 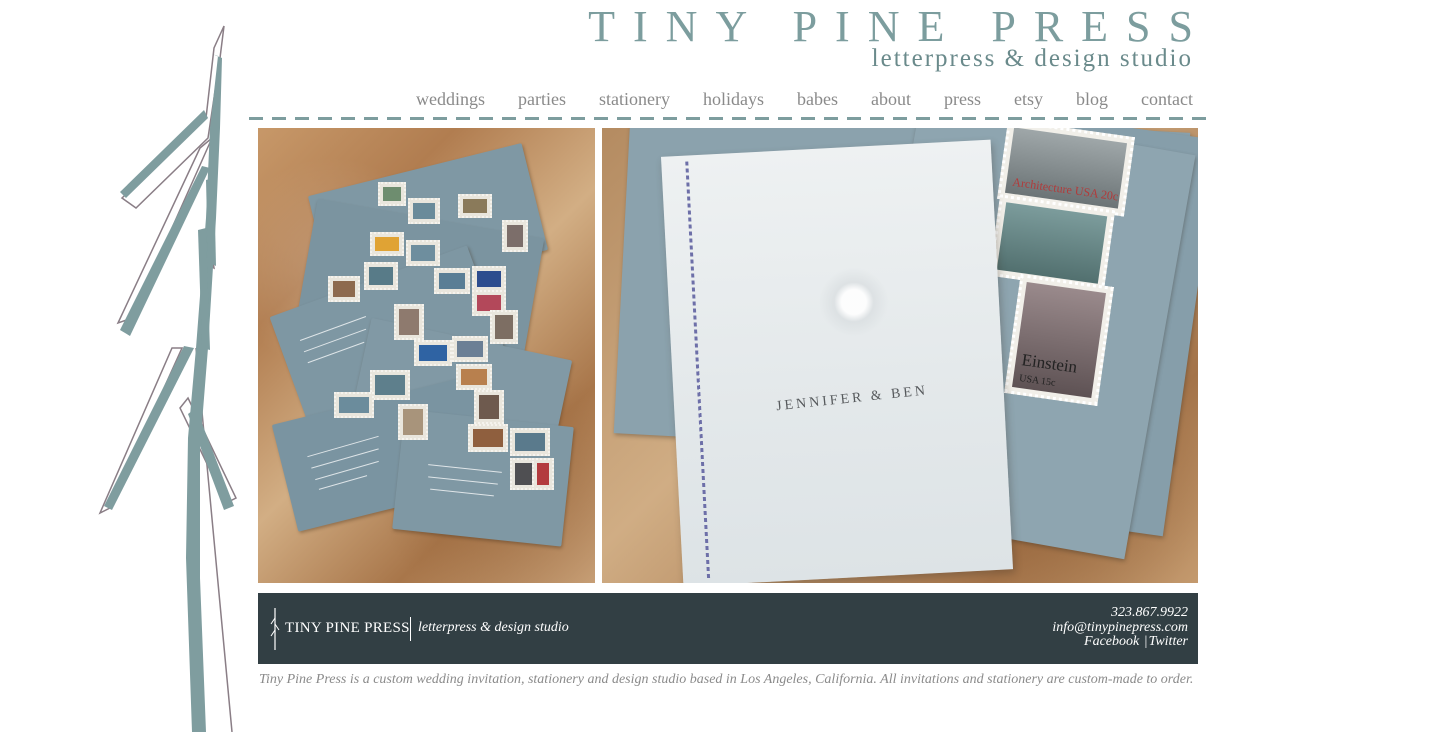 What do you see at coordinates (347, 628) in the screenshot?
I see `footer-brand-name: TINY PINE PRESS` at bounding box center [347, 628].